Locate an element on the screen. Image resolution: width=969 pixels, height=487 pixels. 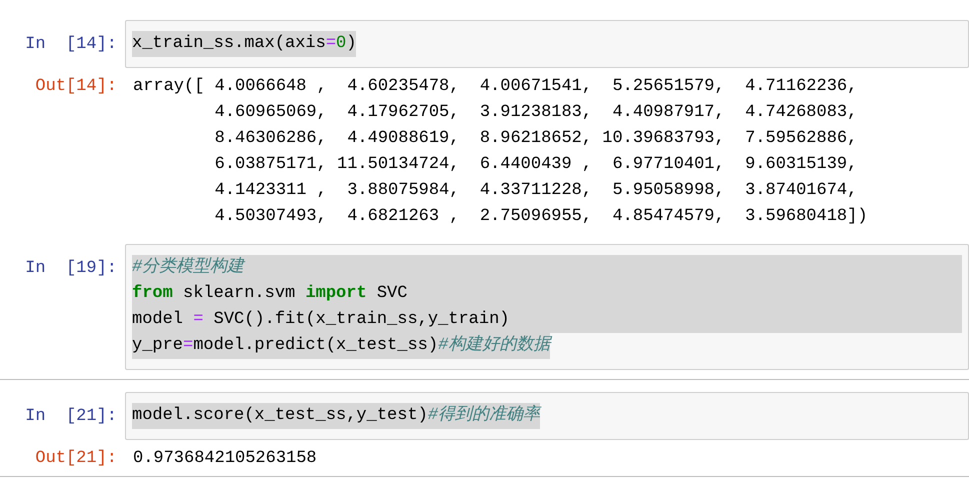
output-prompt: Out[14]: is located at coordinates (76, 86).